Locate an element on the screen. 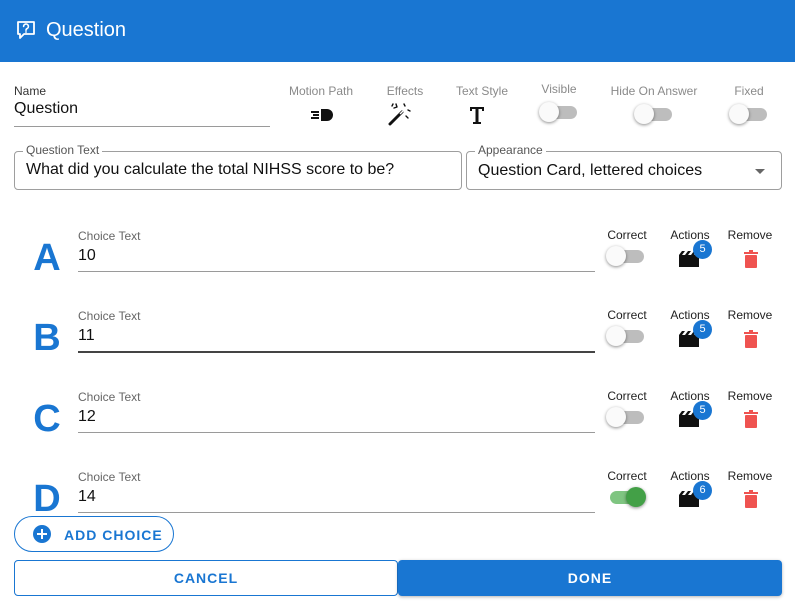  effects-label: Effects is located at coordinates (405, 91).